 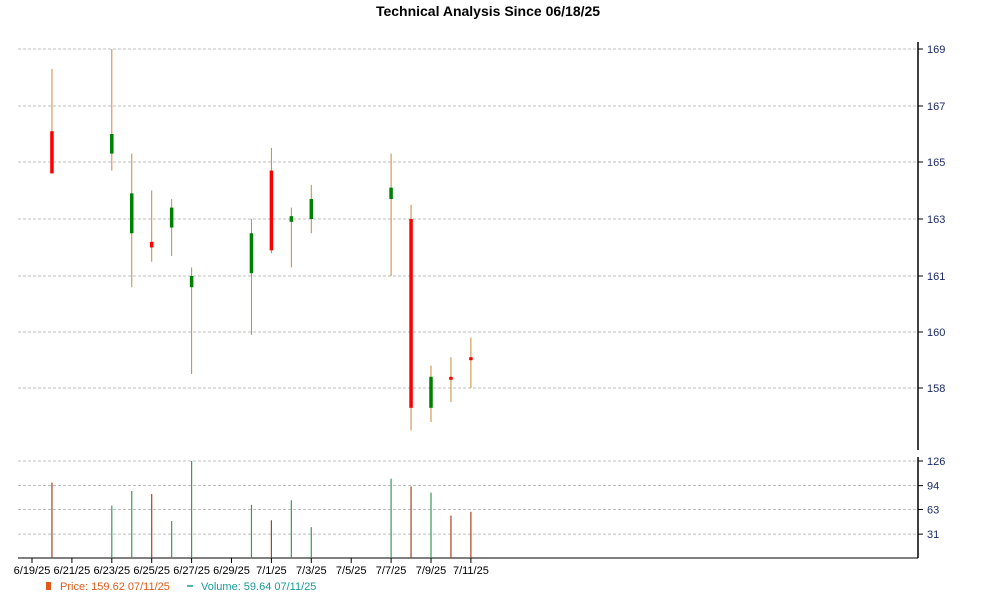 I want to click on volume-tick-label: 63, so click(x=933, y=511).